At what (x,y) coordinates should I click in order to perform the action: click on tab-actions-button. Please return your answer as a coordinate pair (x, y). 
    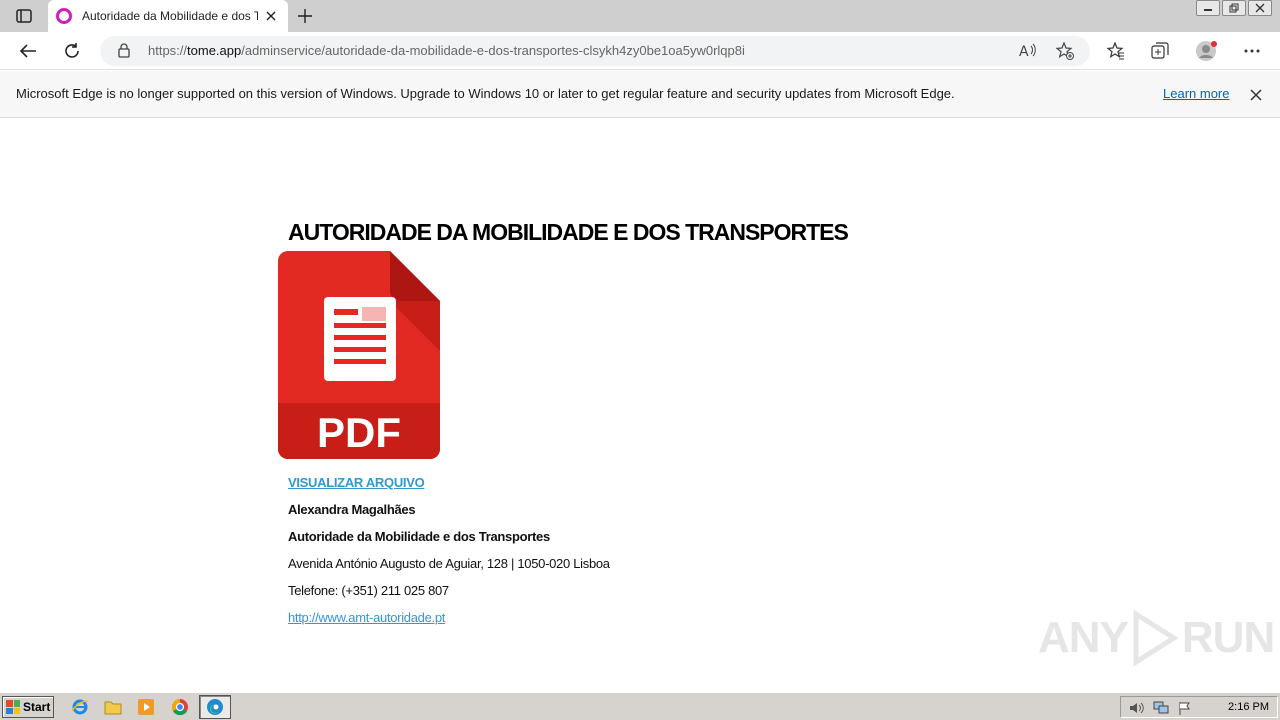
    Looking at the image, I should click on (24, 16).